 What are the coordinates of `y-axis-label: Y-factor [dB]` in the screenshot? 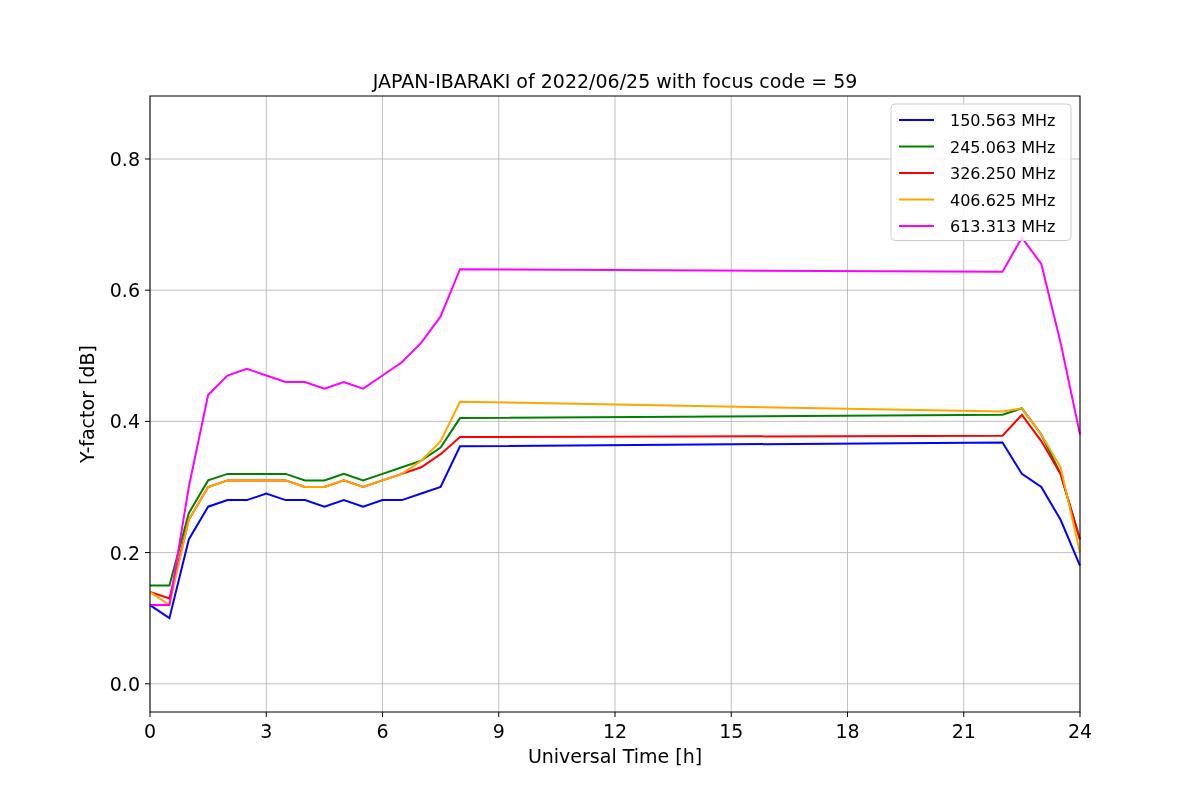 It's located at (87, 404).